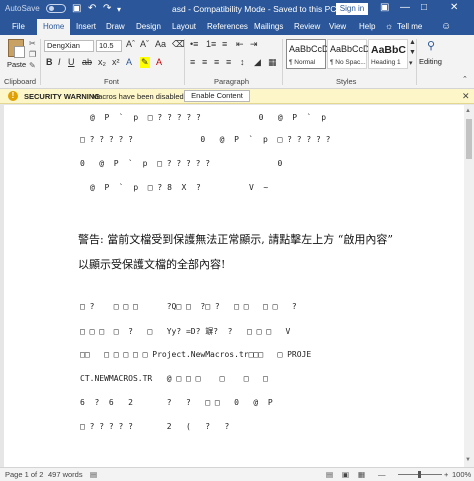 This screenshot has height=481, width=474. What do you see at coordinates (160, 44) in the screenshot?
I see `change-case-icon: Aa` at bounding box center [160, 44].